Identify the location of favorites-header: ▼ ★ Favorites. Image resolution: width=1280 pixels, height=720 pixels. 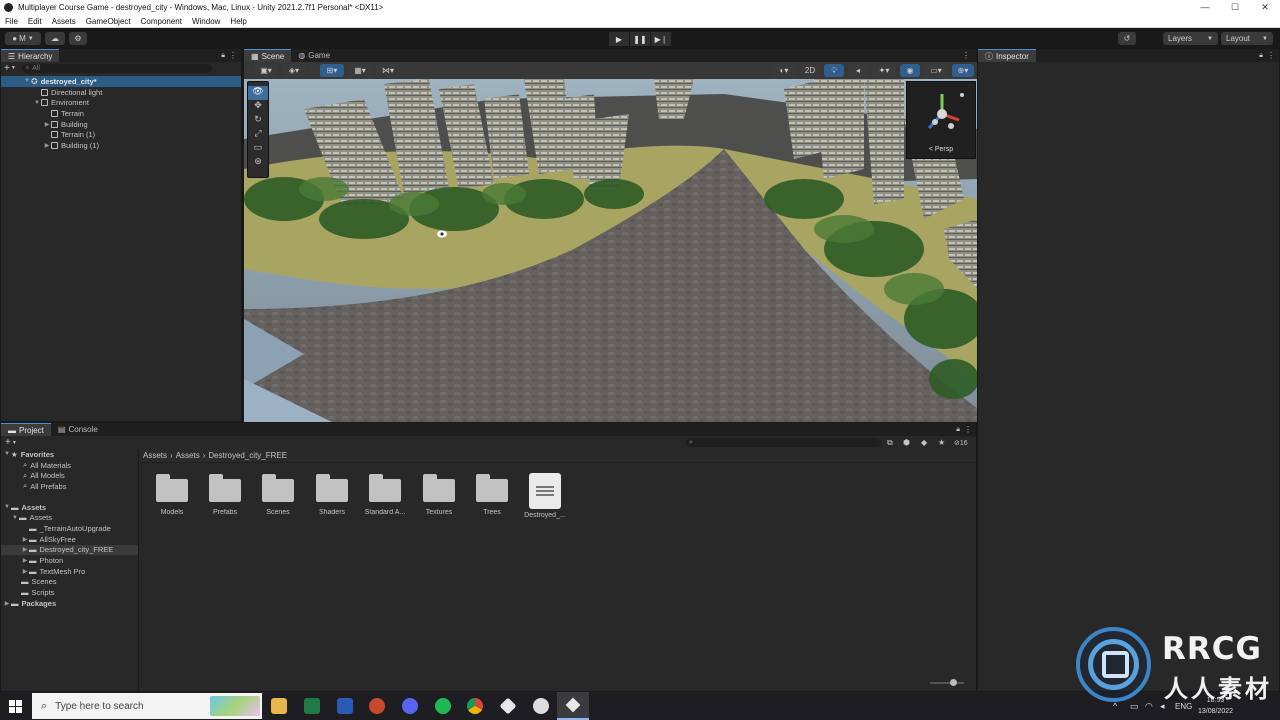
(69, 454).